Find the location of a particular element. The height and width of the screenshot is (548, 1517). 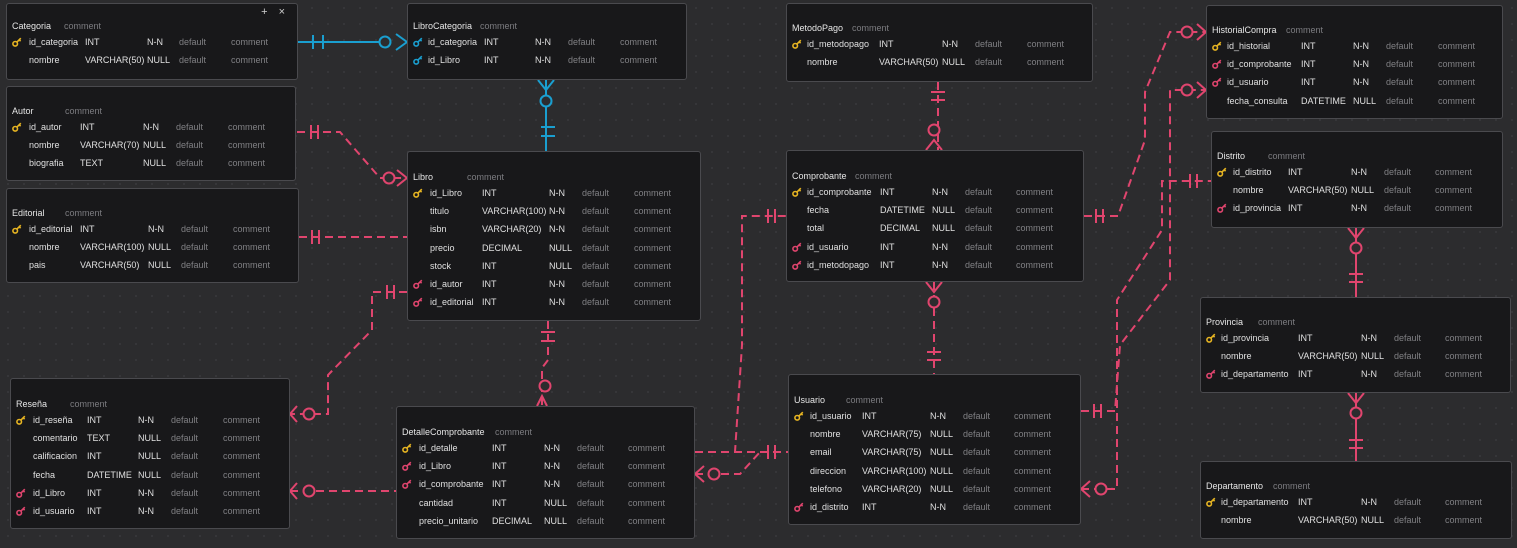

table-header: Libro comment is located at coordinates (554, 168).